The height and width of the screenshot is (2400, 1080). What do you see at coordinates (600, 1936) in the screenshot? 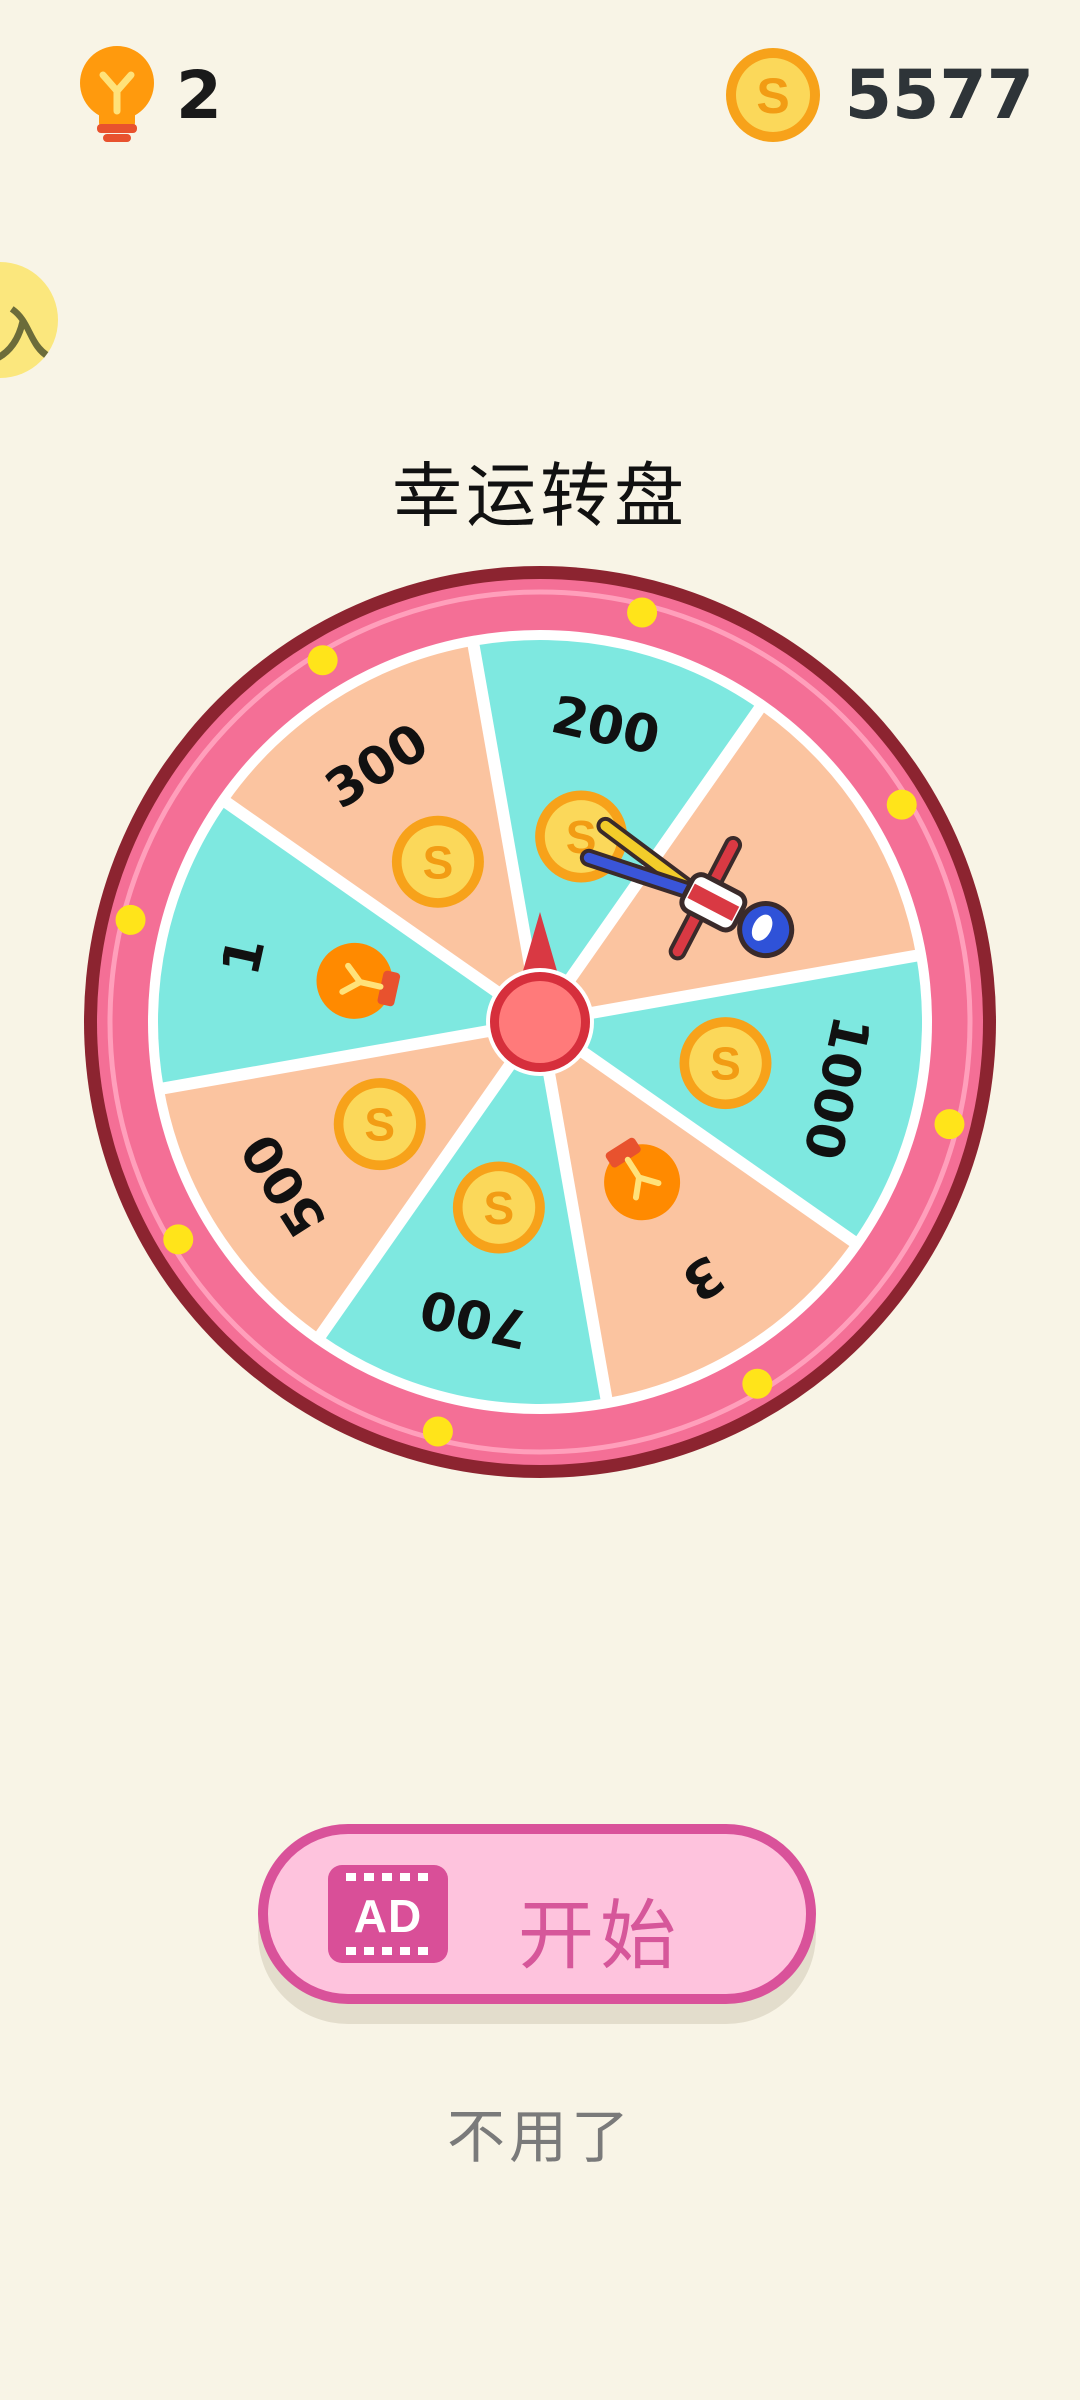
I see `start-label: 开始` at bounding box center [600, 1936].